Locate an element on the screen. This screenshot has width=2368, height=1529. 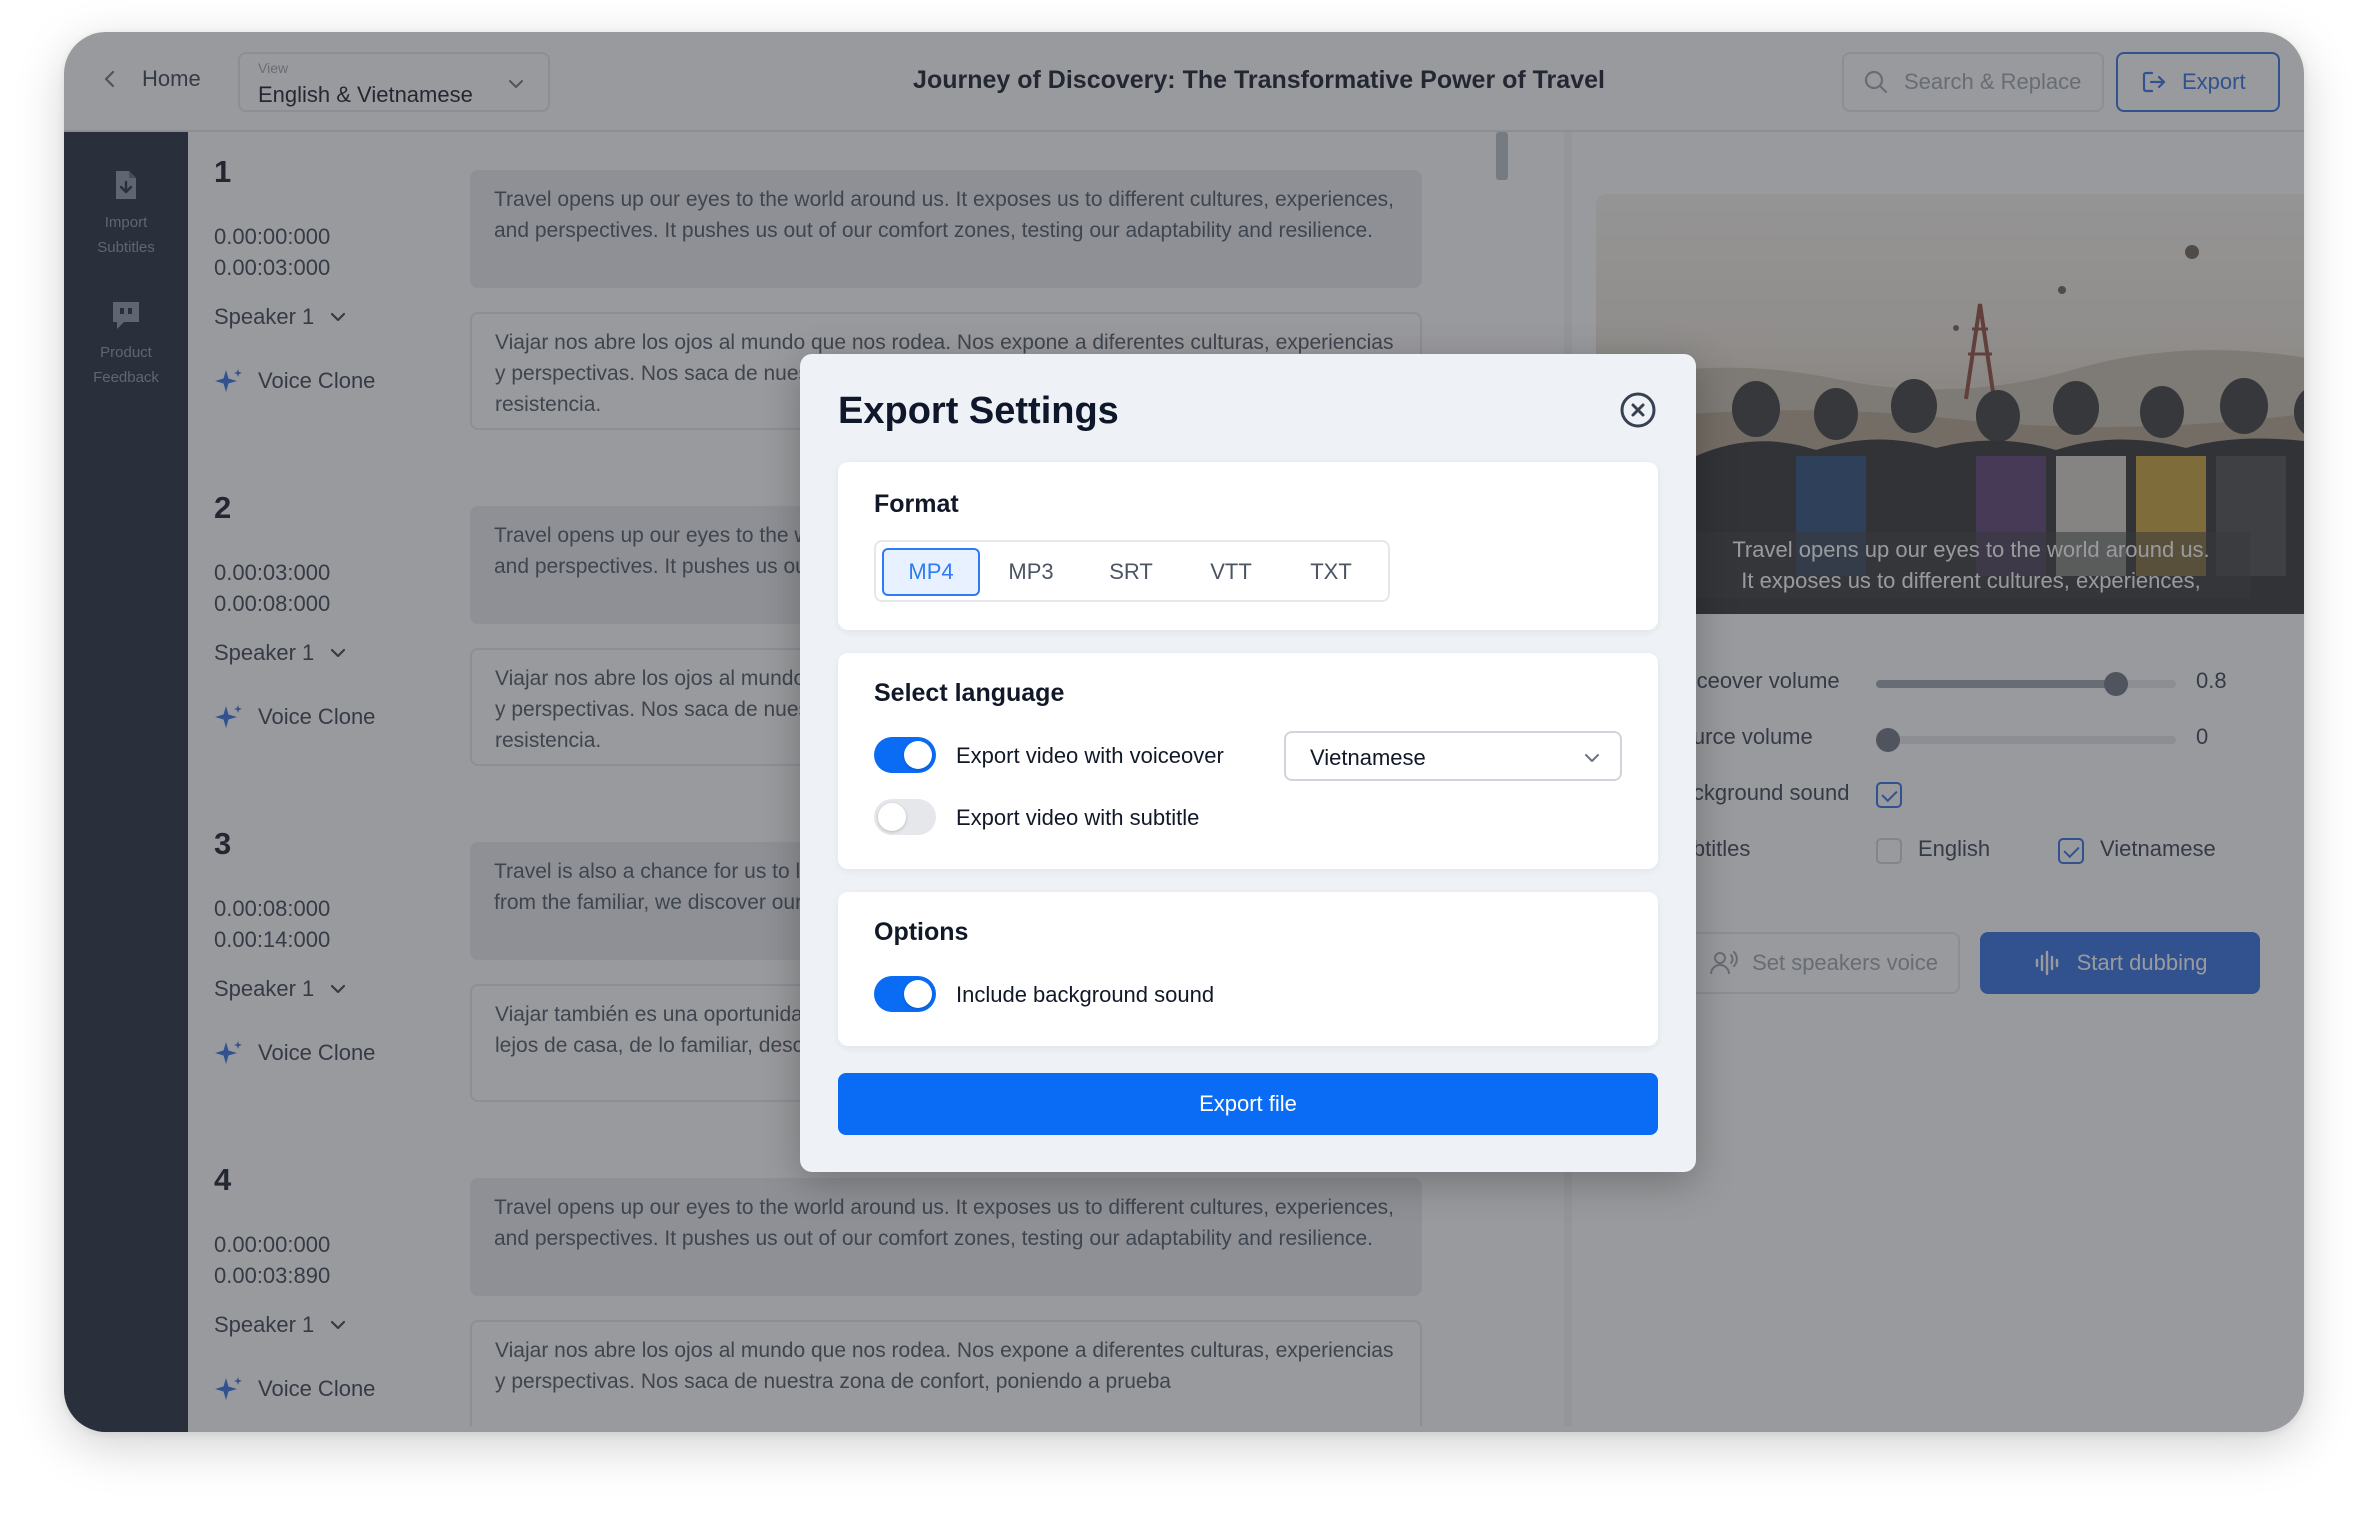
subtitle-toggle-label: Export video with subtitle is located at coordinates (1078, 817).